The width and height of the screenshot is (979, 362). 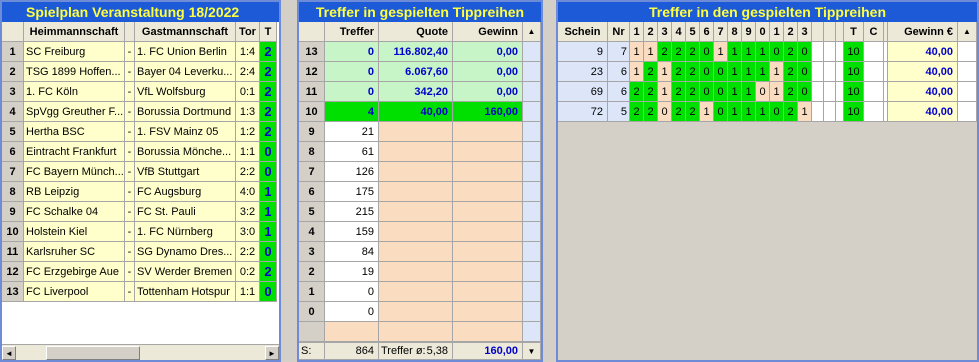 I want to click on home-team: FC Liverpool, so click(x=74, y=292).